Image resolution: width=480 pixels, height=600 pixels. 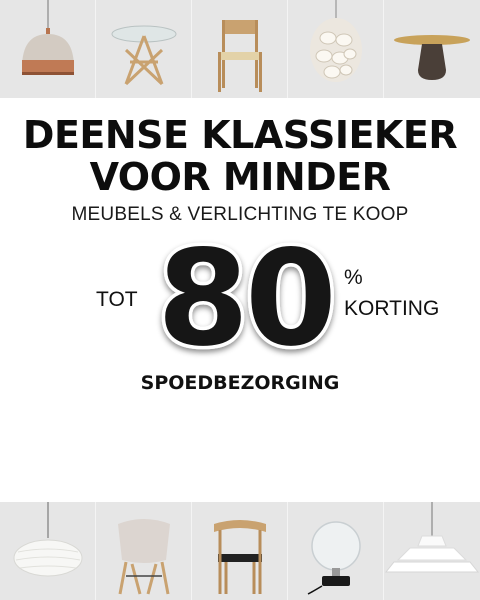 I want to click on wooden-armchair-icon, so click(x=240, y=557).